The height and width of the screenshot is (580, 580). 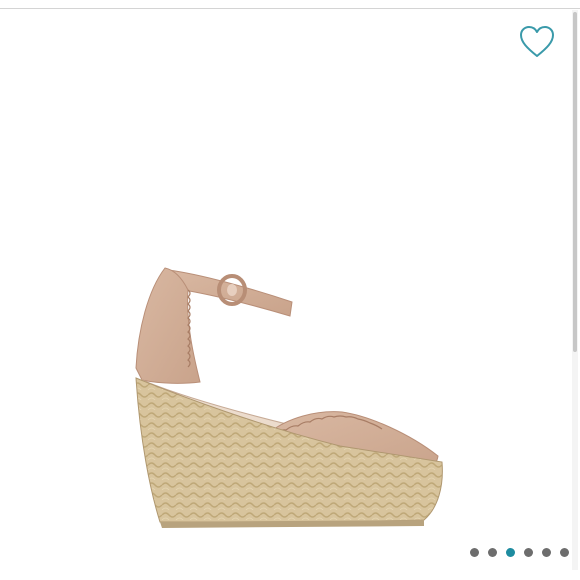 I want to click on top-divider, so click(x=290, y=8).